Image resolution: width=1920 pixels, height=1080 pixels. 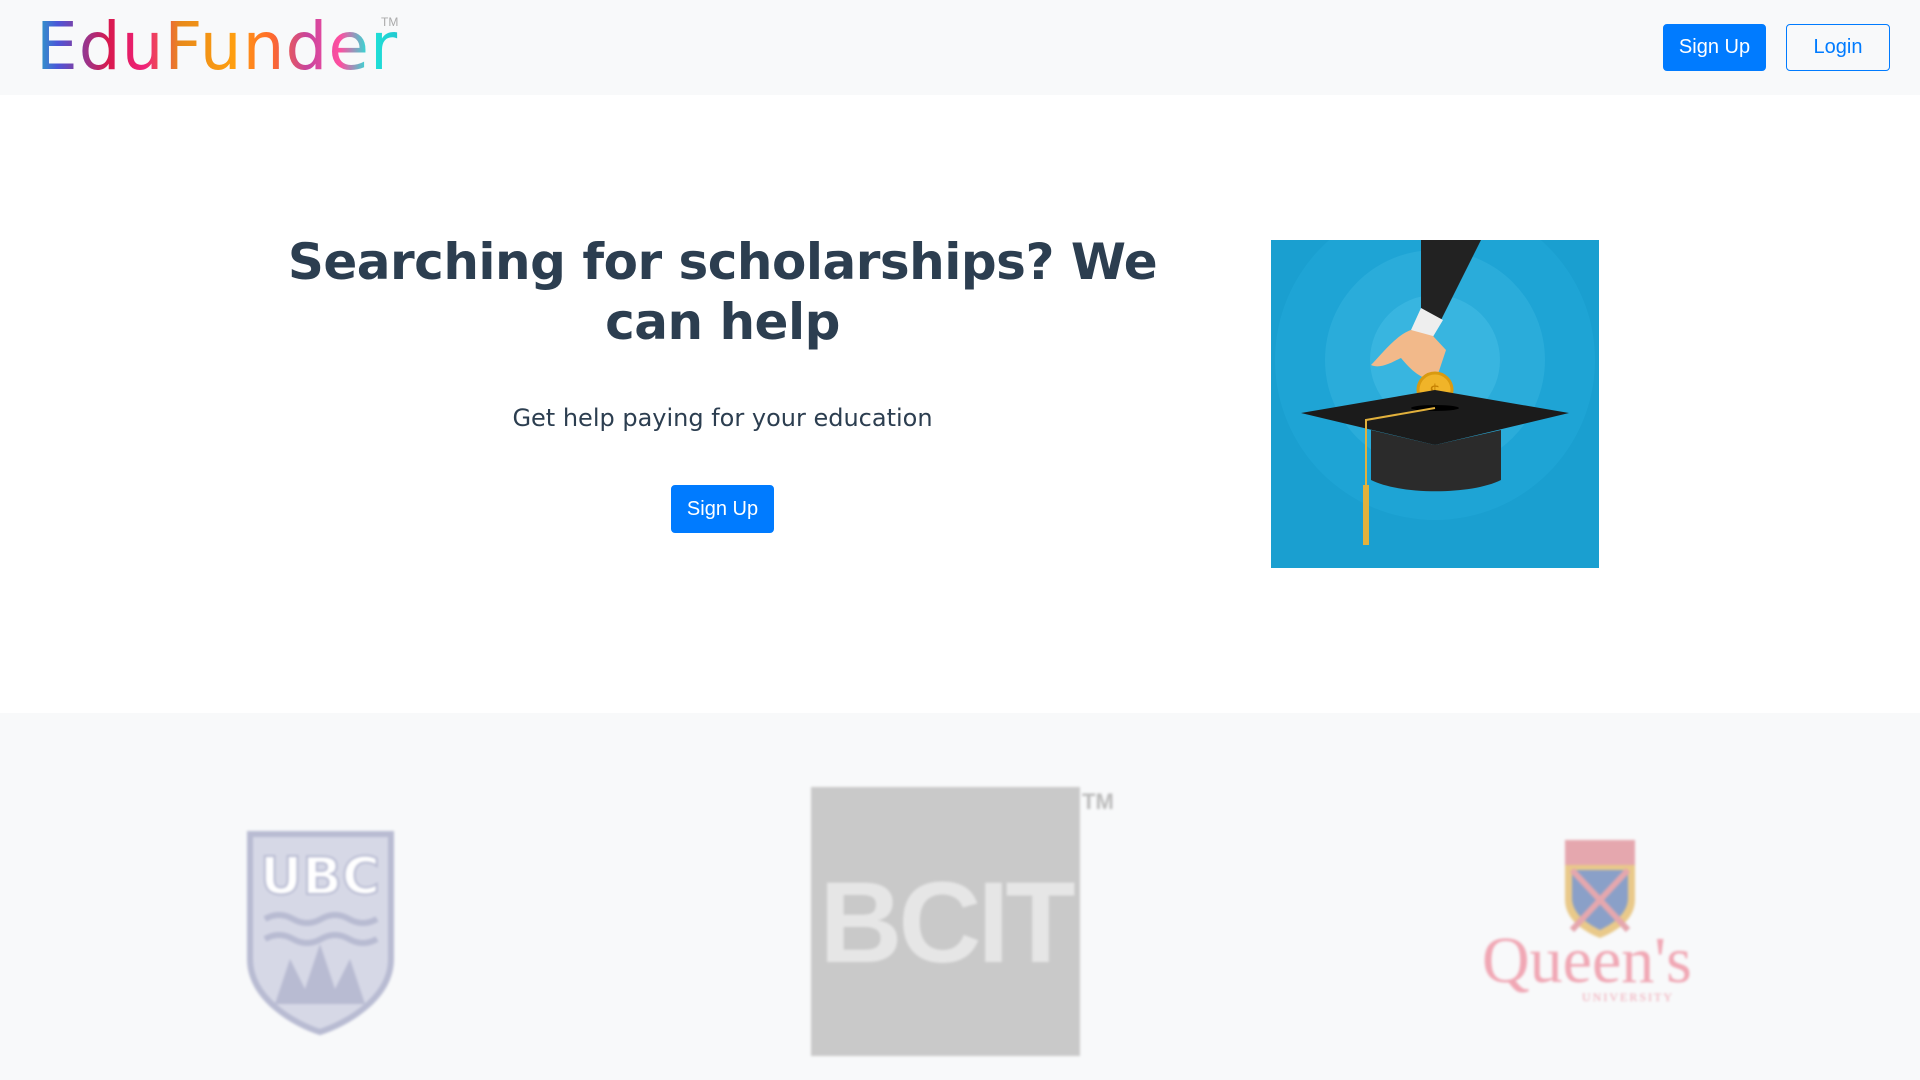 What do you see at coordinates (722, 418) in the screenshot?
I see `hero-subheading: Get help paying for your education` at bounding box center [722, 418].